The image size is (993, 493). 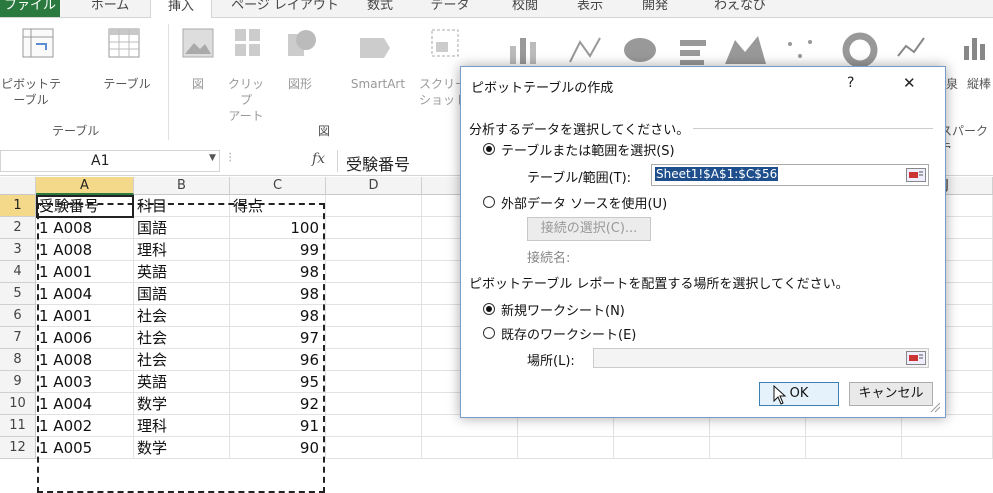 What do you see at coordinates (18, 426) in the screenshot?
I see `row-header: 11` at bounding box center [18, 426].